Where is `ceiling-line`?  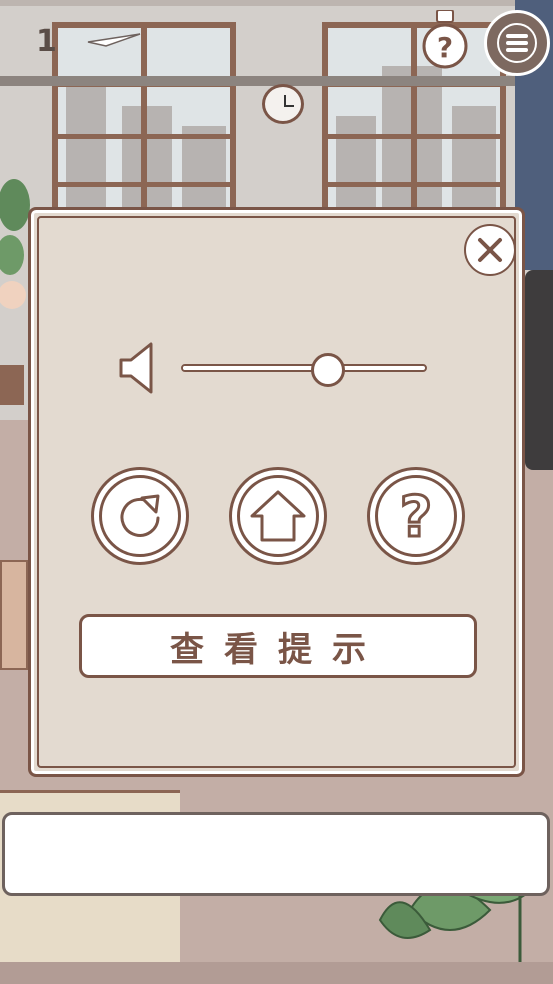 ceiling-line is located at coordinates (276, 3).